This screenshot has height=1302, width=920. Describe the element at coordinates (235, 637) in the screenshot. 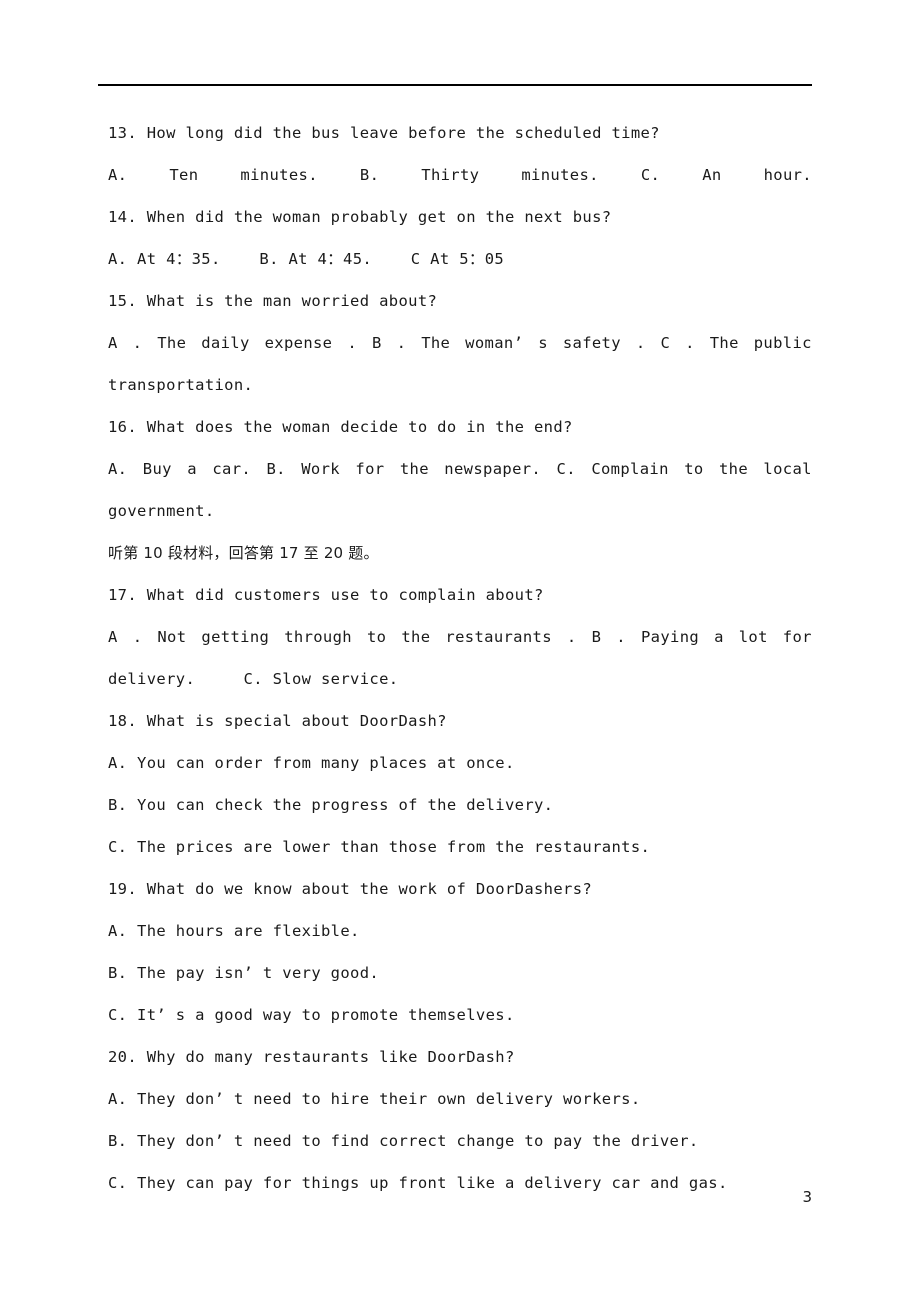

I see `text-token: getting` at that location.